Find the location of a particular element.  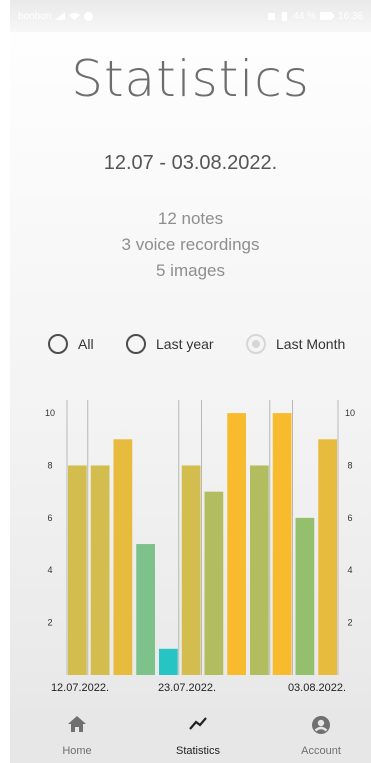

nav-statistics: Statistics is located at coordinates (198, 734).